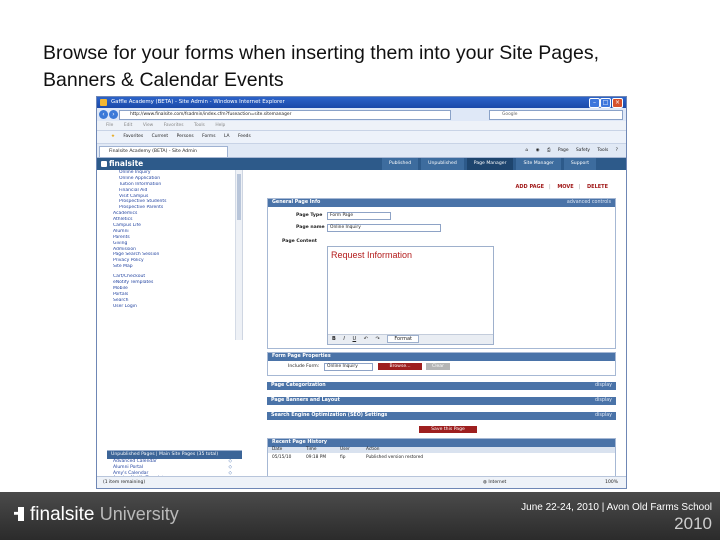 The width and height of the screenshot is (720, 540). Describe the element at coordinates (96, 514) in the screenshot. I see `footer-brand: finalsite University` at that location.